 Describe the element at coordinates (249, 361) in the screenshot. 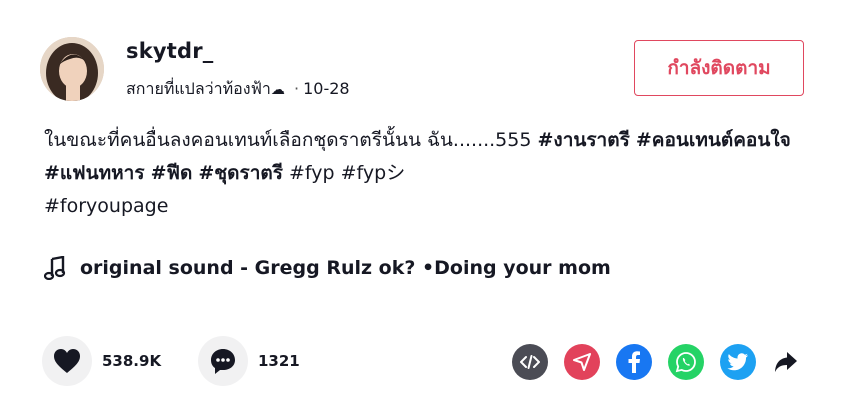

I see `comment-action: 1321` at that location.